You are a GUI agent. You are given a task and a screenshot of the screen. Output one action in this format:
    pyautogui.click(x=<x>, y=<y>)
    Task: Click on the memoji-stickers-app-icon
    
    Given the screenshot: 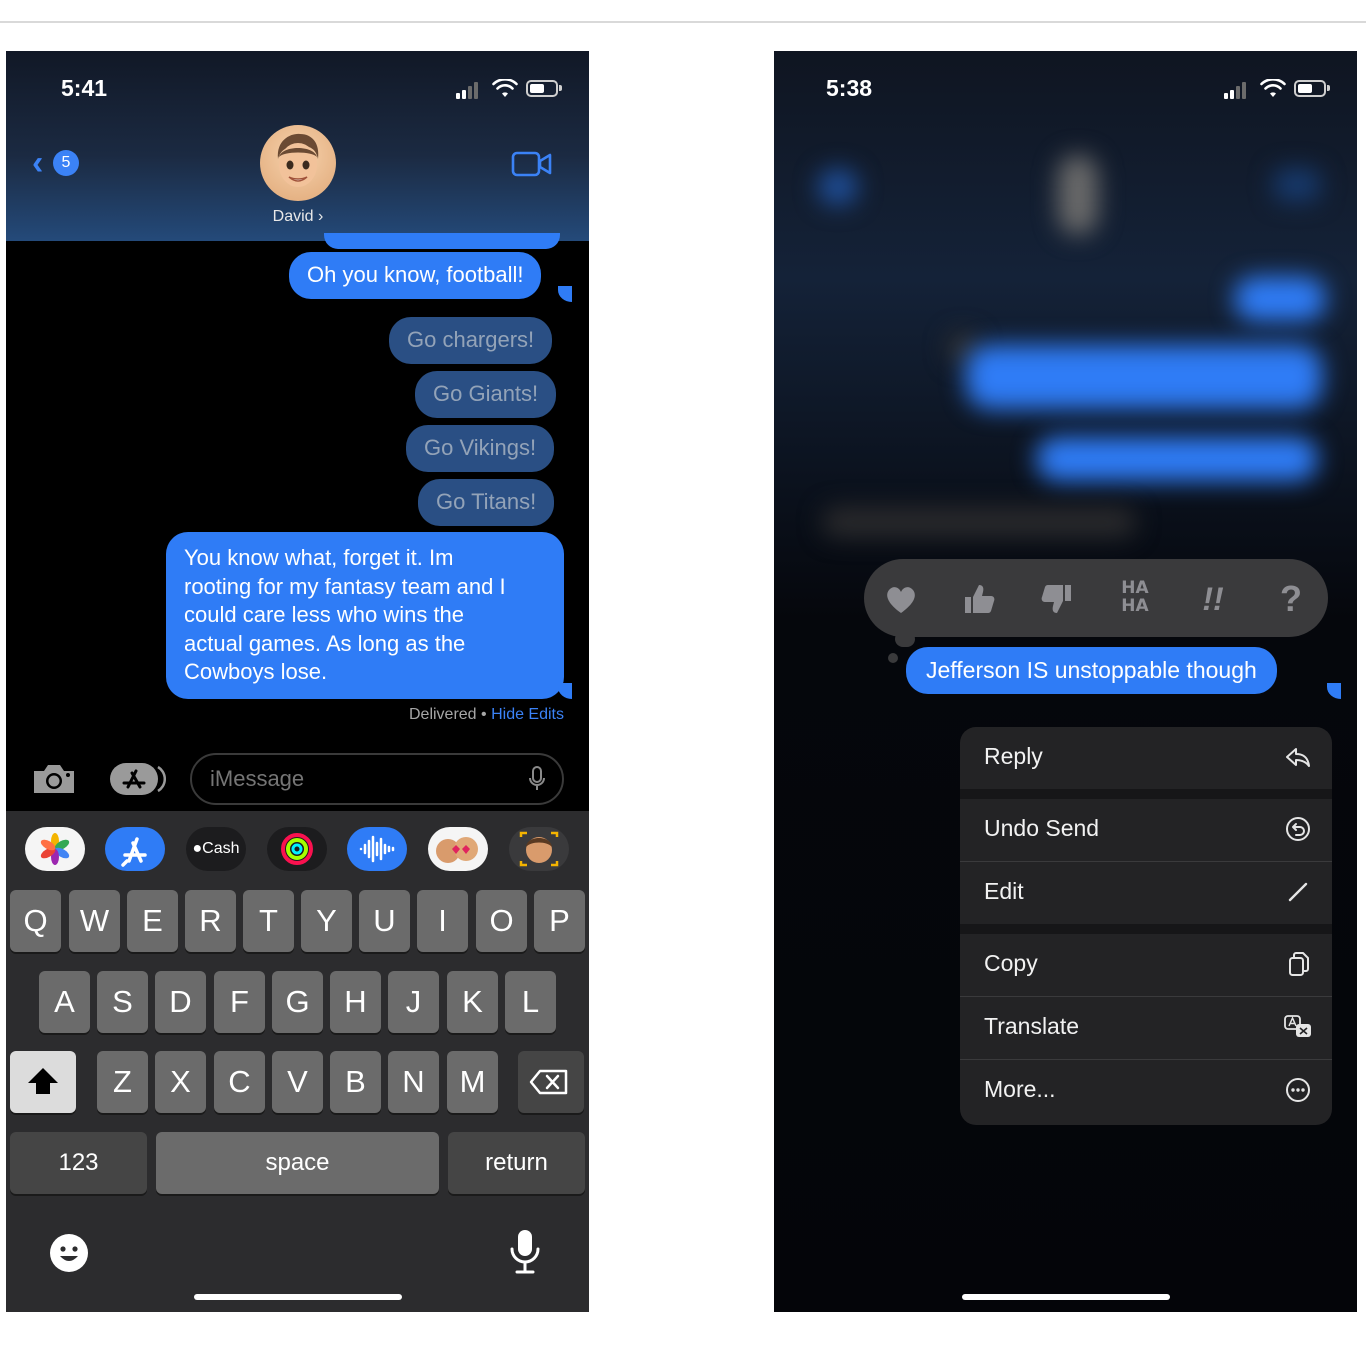 What is the action you would take?
    pyautogui.click(x=458, y=849)
    